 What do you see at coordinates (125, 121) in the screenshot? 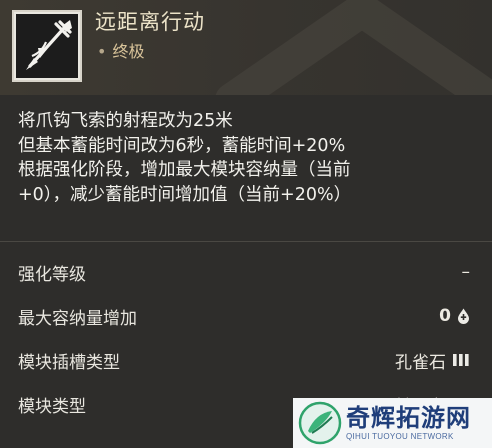
I see `description-line: 将爪钩飞索的射程改为25米` at bounding box center [125, 121].